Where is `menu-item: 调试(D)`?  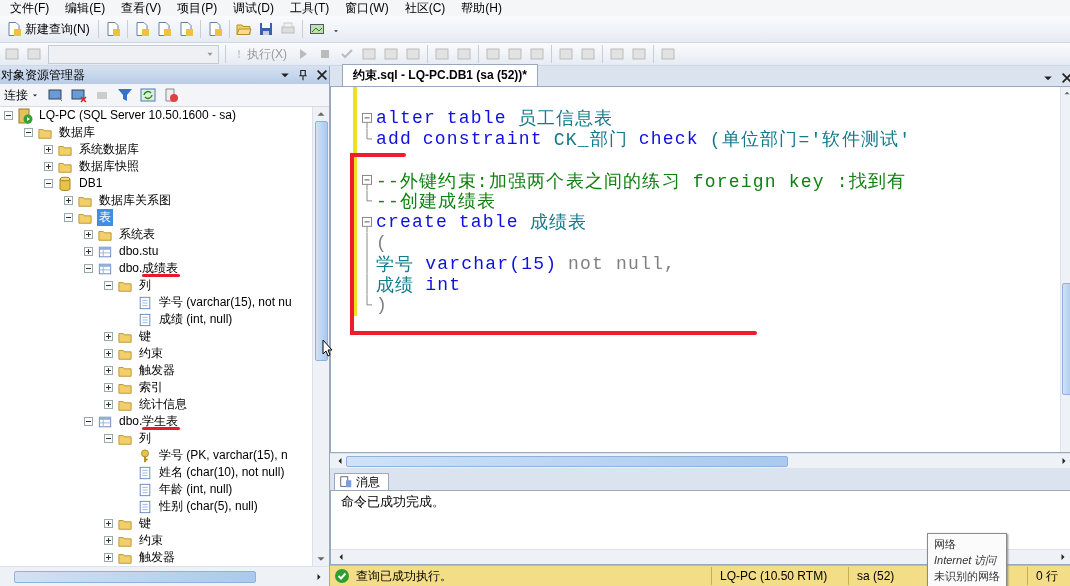
menu-item: 调试(D) is located at coordinates (253, 8).